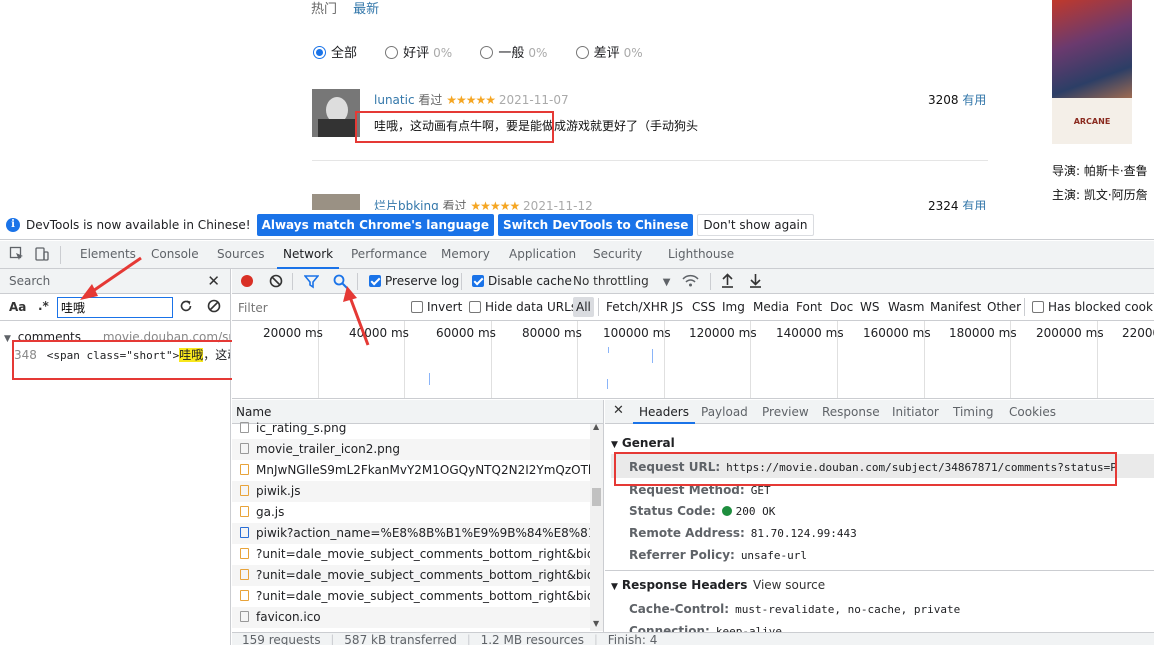 The image size is (1154, 645). I want to click on filter-type-fetch: Fetch/XHR, so click(637, 307).